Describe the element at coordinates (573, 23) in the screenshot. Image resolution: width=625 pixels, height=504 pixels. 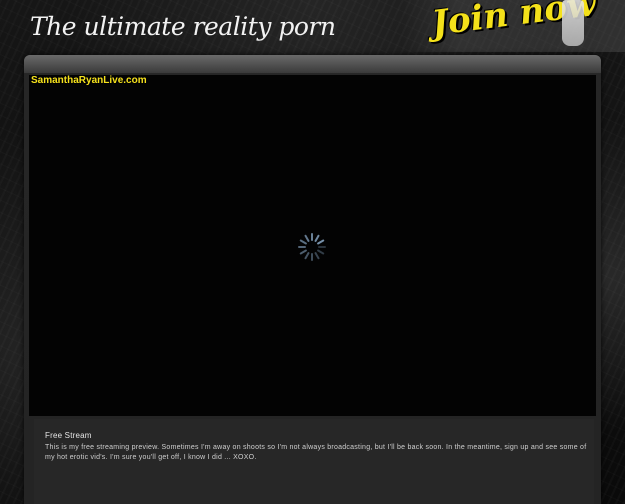
I see `decorative-figure-icon` at that location.